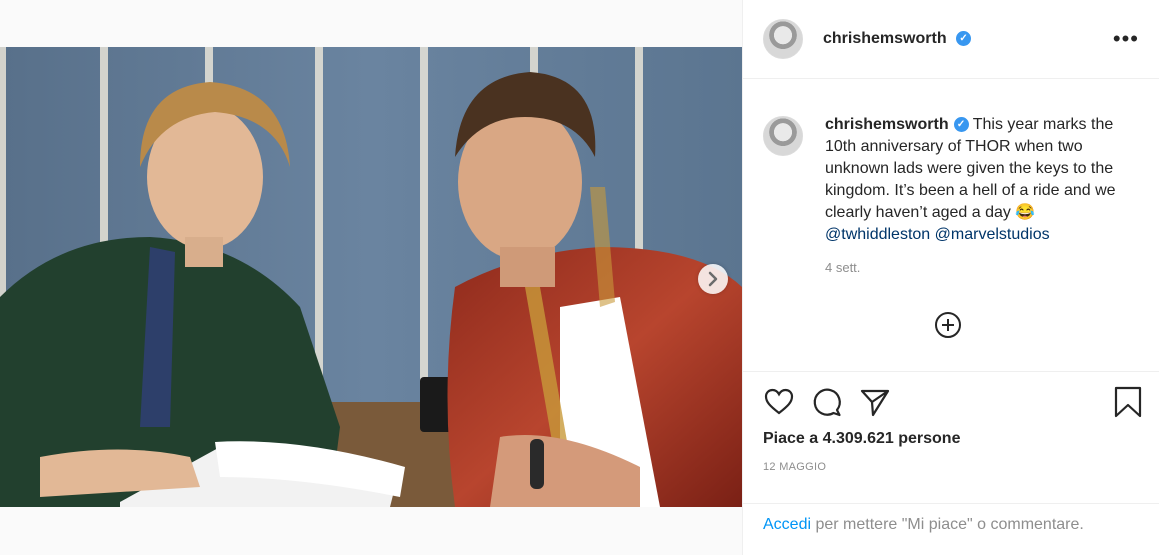 The width and height of the screenshot is (1159, 555). I want to click on post-actions: Piace a 4.309.621 persone 12 MAGGIO, so click(951, 437).